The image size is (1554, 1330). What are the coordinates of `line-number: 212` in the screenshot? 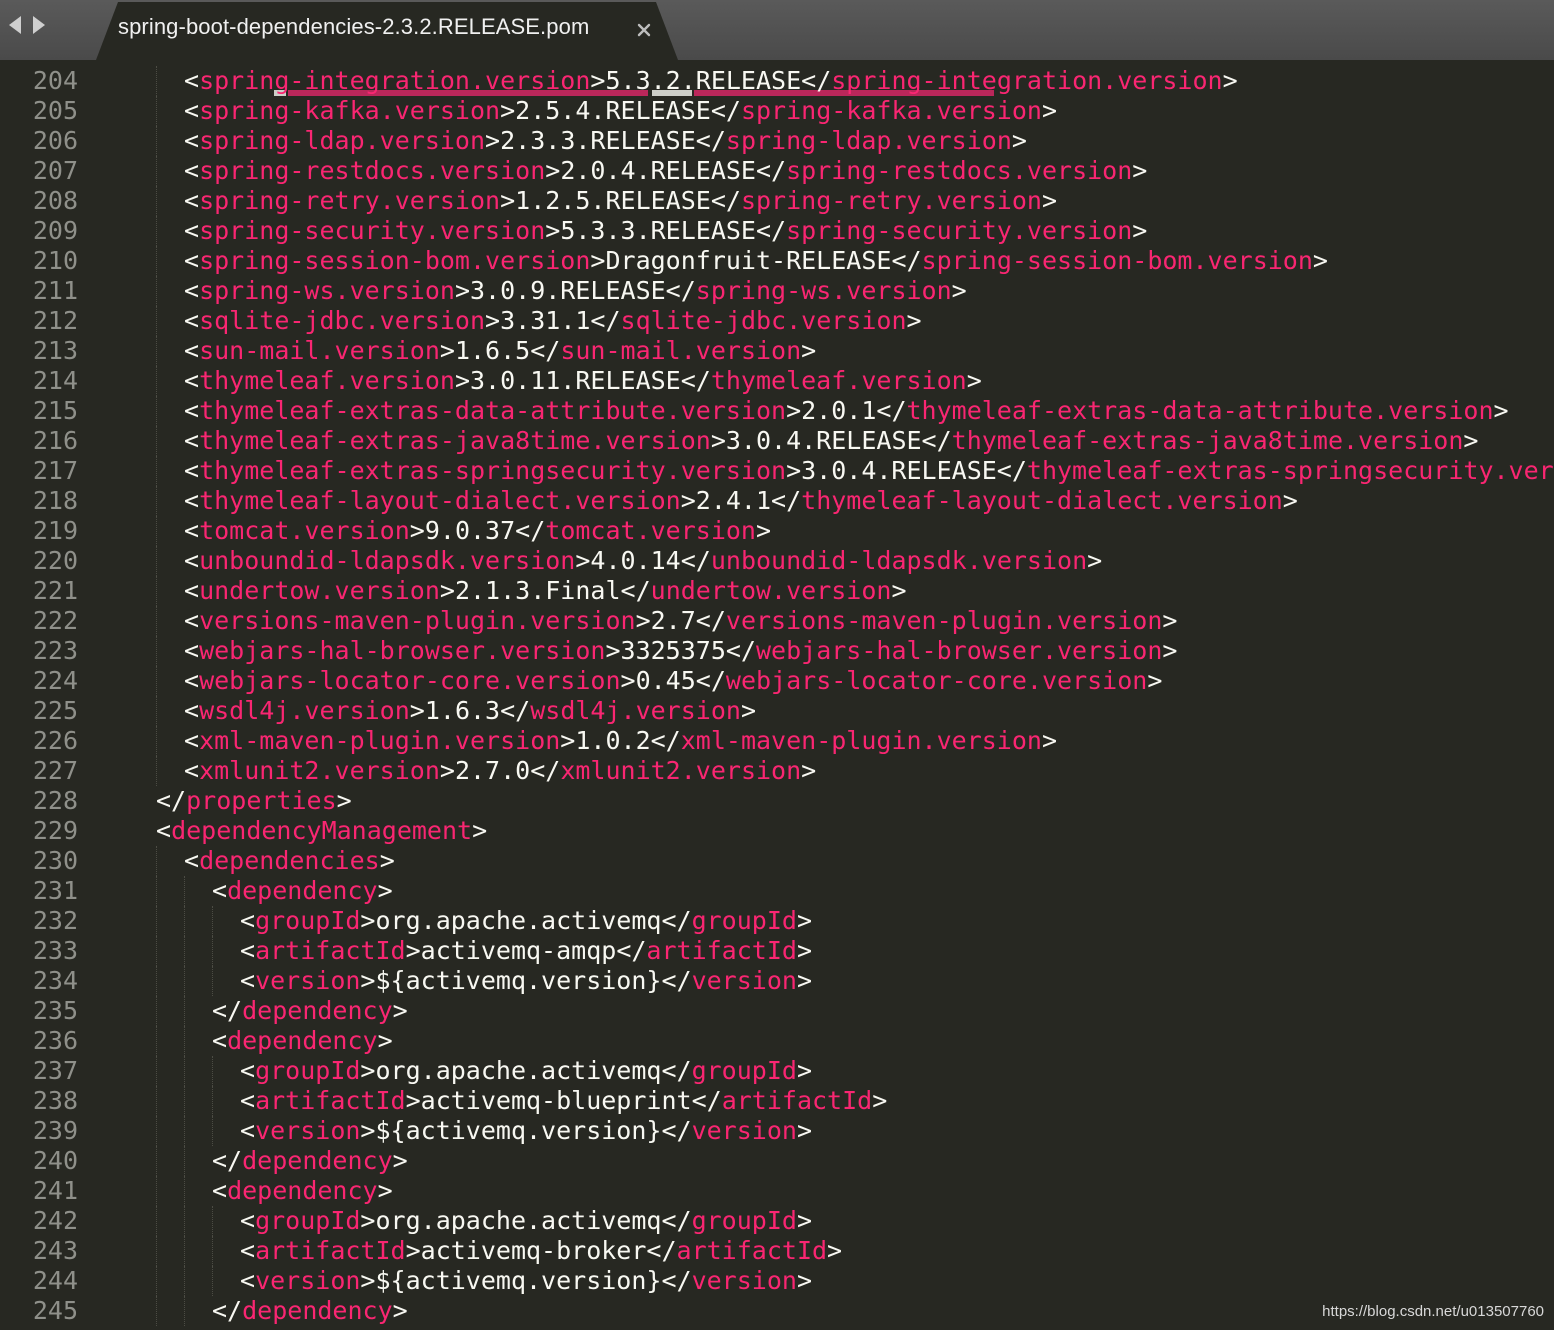 It's located at (55, 320).